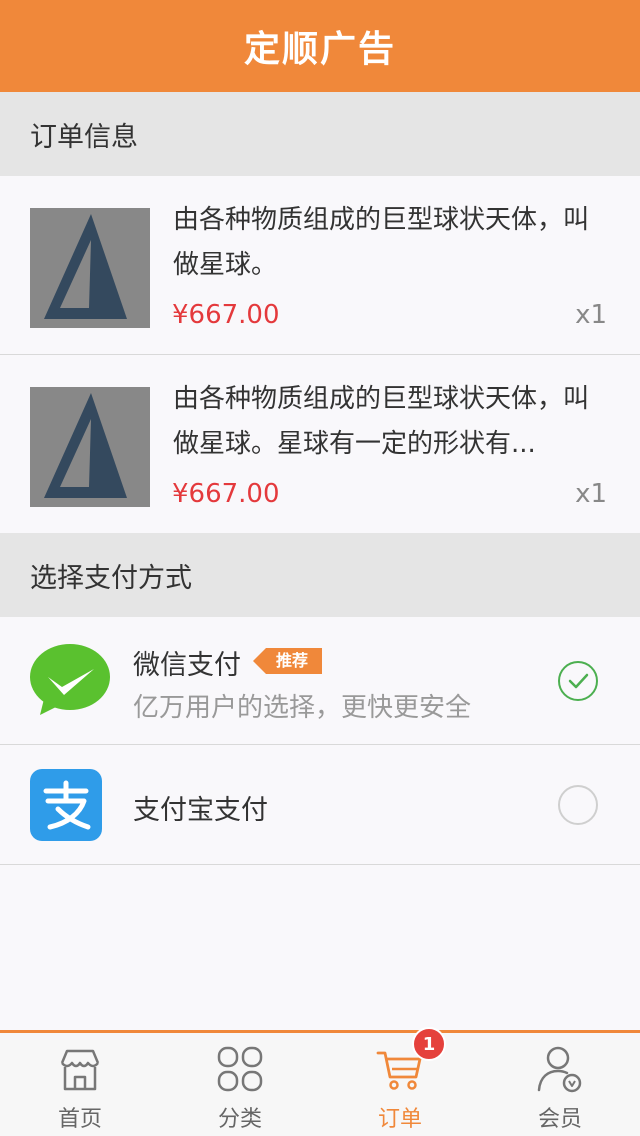 Image resolution: width=640 pixels, height=1136 pixels. What do you see at coordinates (200, 810) in the screenshot?
I see `payment-method-name: 支付宝支付` at bounding box center [200, 810].